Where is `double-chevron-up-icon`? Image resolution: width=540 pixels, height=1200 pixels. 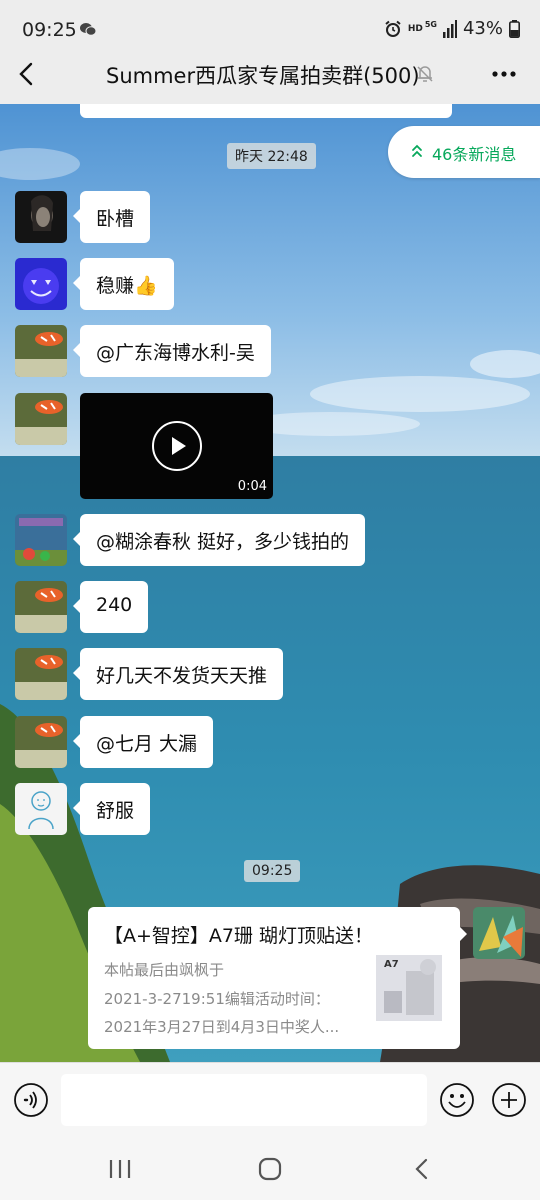
double-chevron-up-icon is located at coordinates (417, 150).